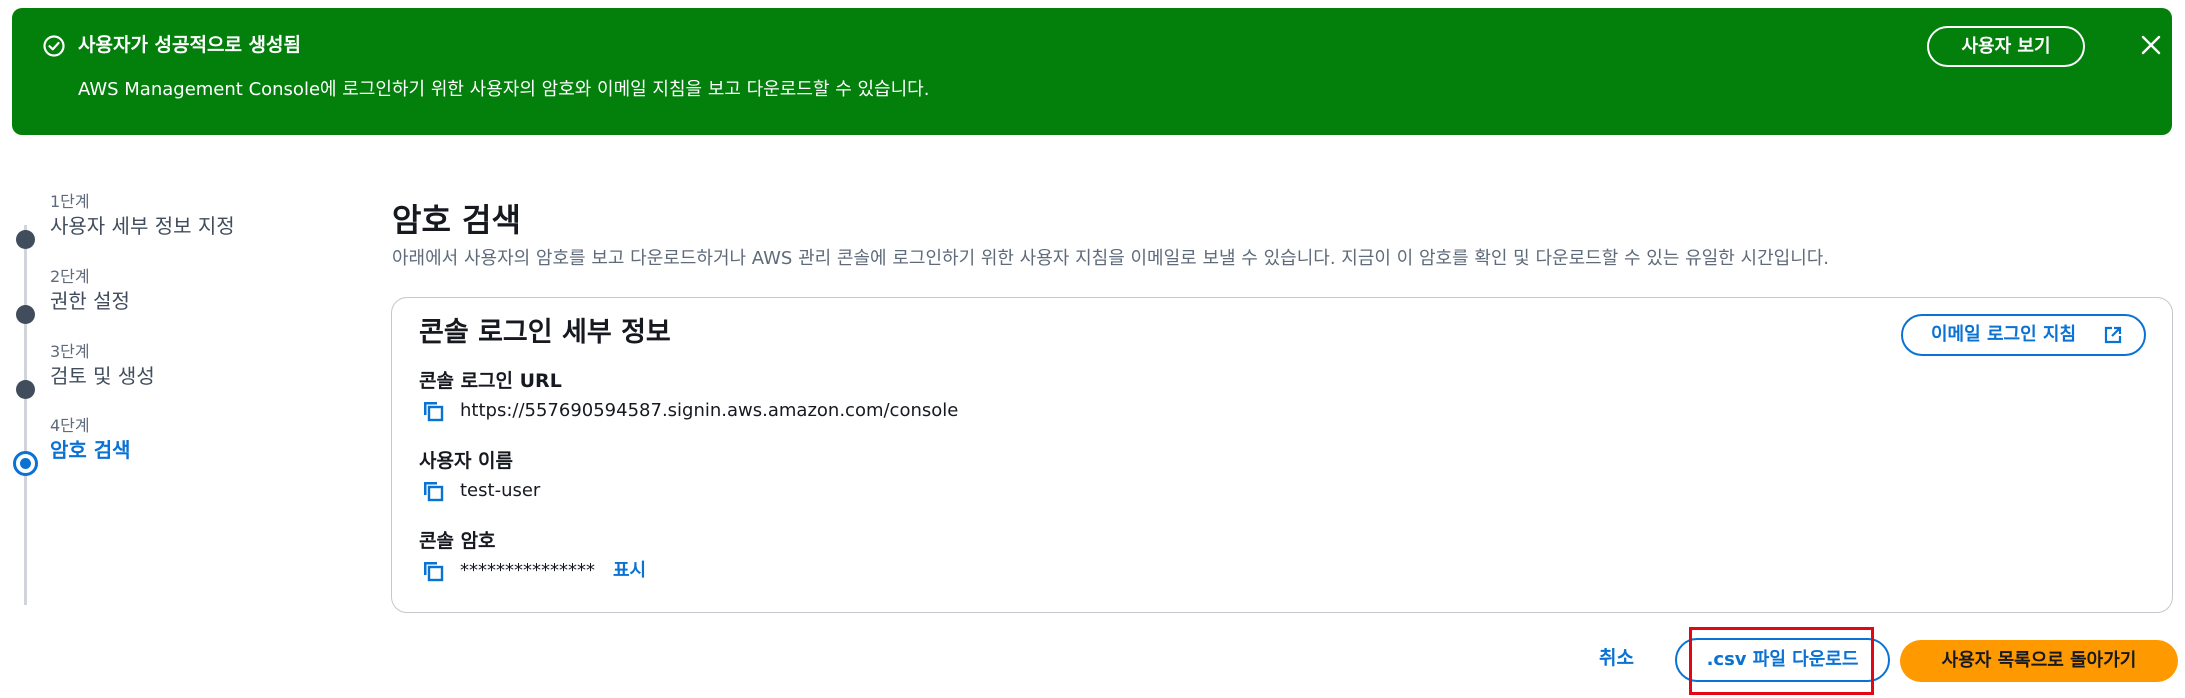 The width and height of the screenshot is (2185, 698). What do you see at coordinates (2004, 334) in the screenshot?
I see `email-button-label: 이메일 로그인 지침` at bounding box center [2004, 334].